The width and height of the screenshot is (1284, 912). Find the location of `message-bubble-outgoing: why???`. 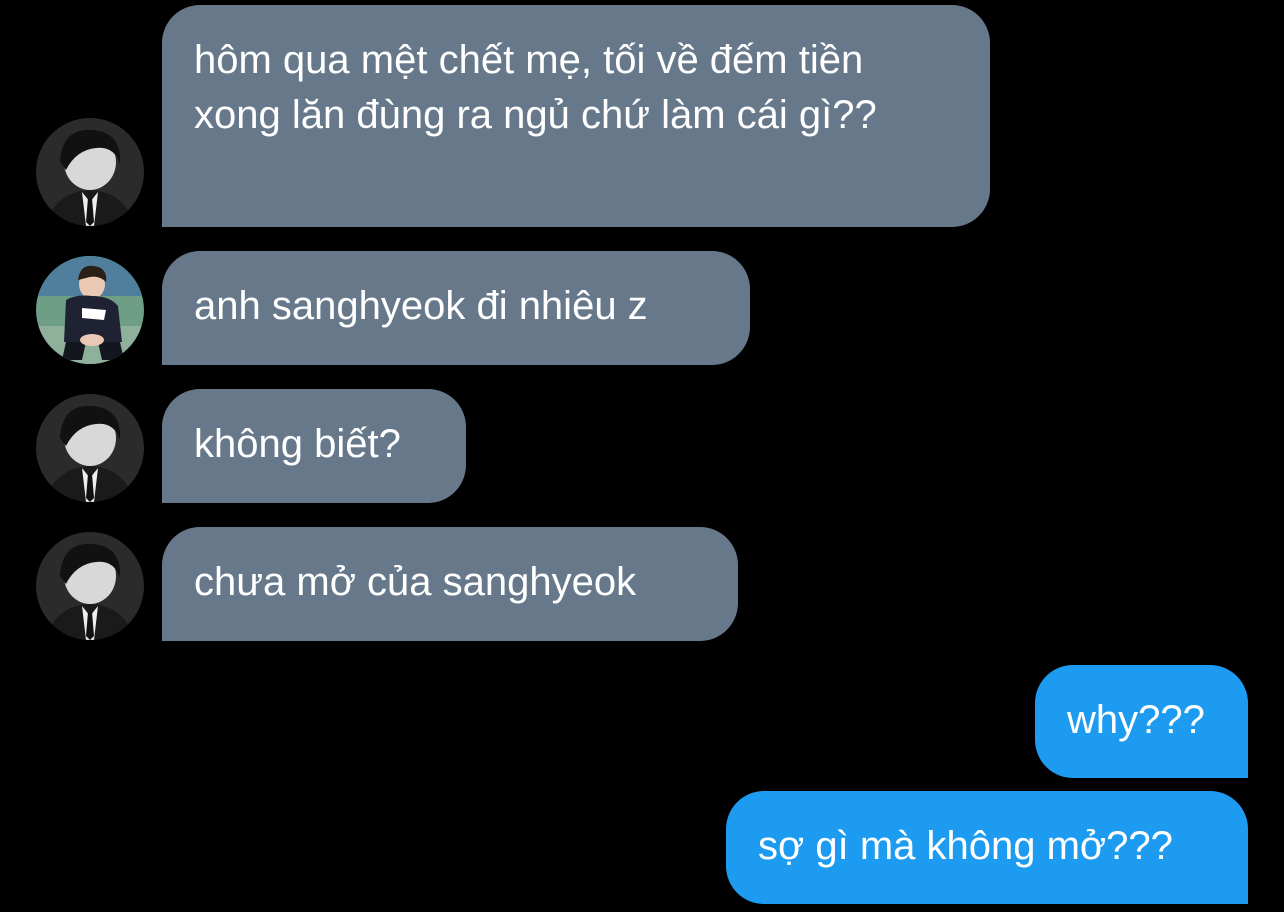

message-bubble-outgoing: why??? is located at coordinates (1141, 721).